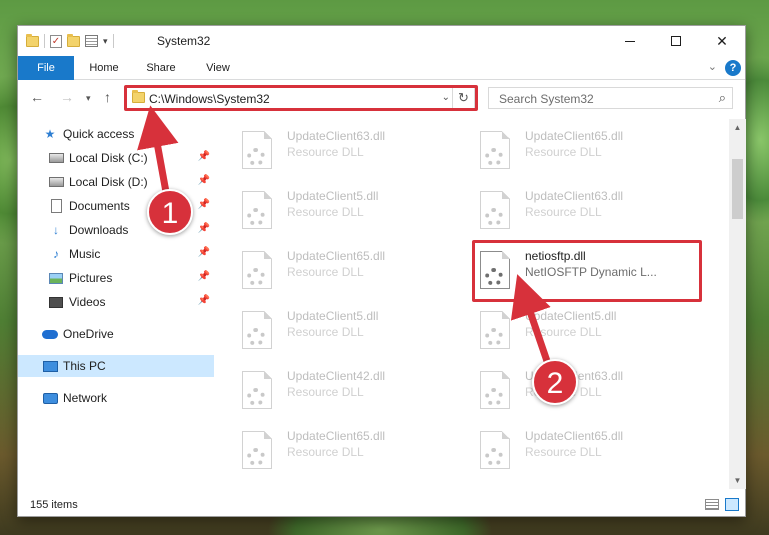 The image size is (769, 535). Describe the element at coordinates (87, 302) in the screenshot. I see `sidebar-item-label: Videos` at that location.